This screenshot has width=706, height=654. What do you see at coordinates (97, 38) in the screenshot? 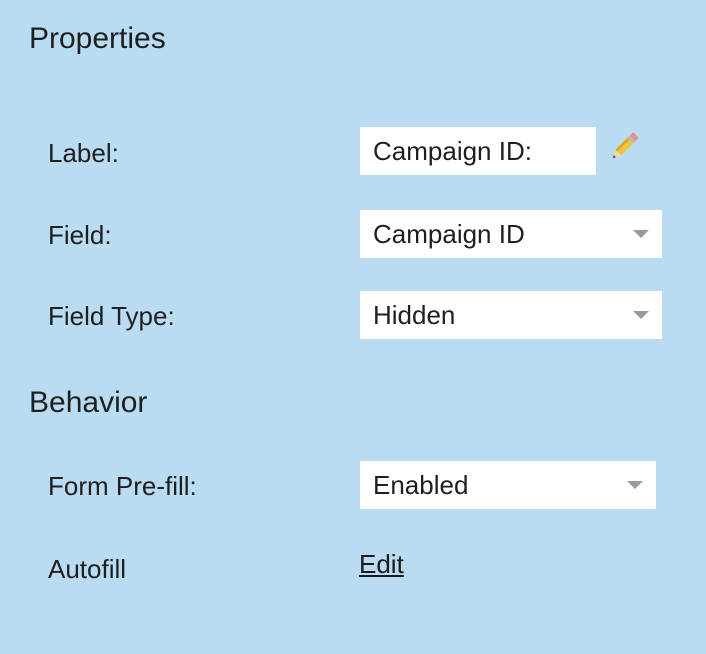
I see `properties-heading: Properties` at bounding box center [97, 38].